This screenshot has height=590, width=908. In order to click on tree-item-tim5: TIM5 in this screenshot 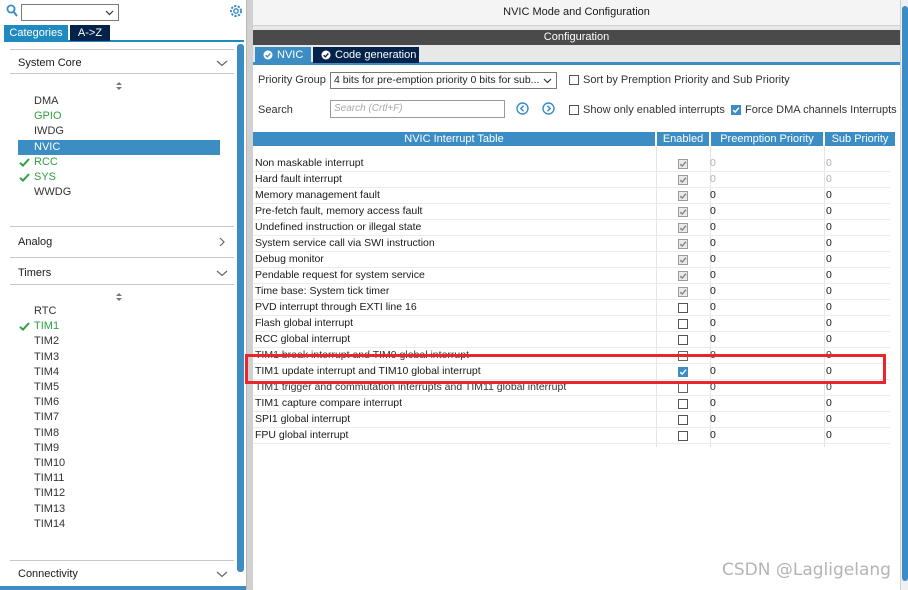, I will do `click(119, 387)`.